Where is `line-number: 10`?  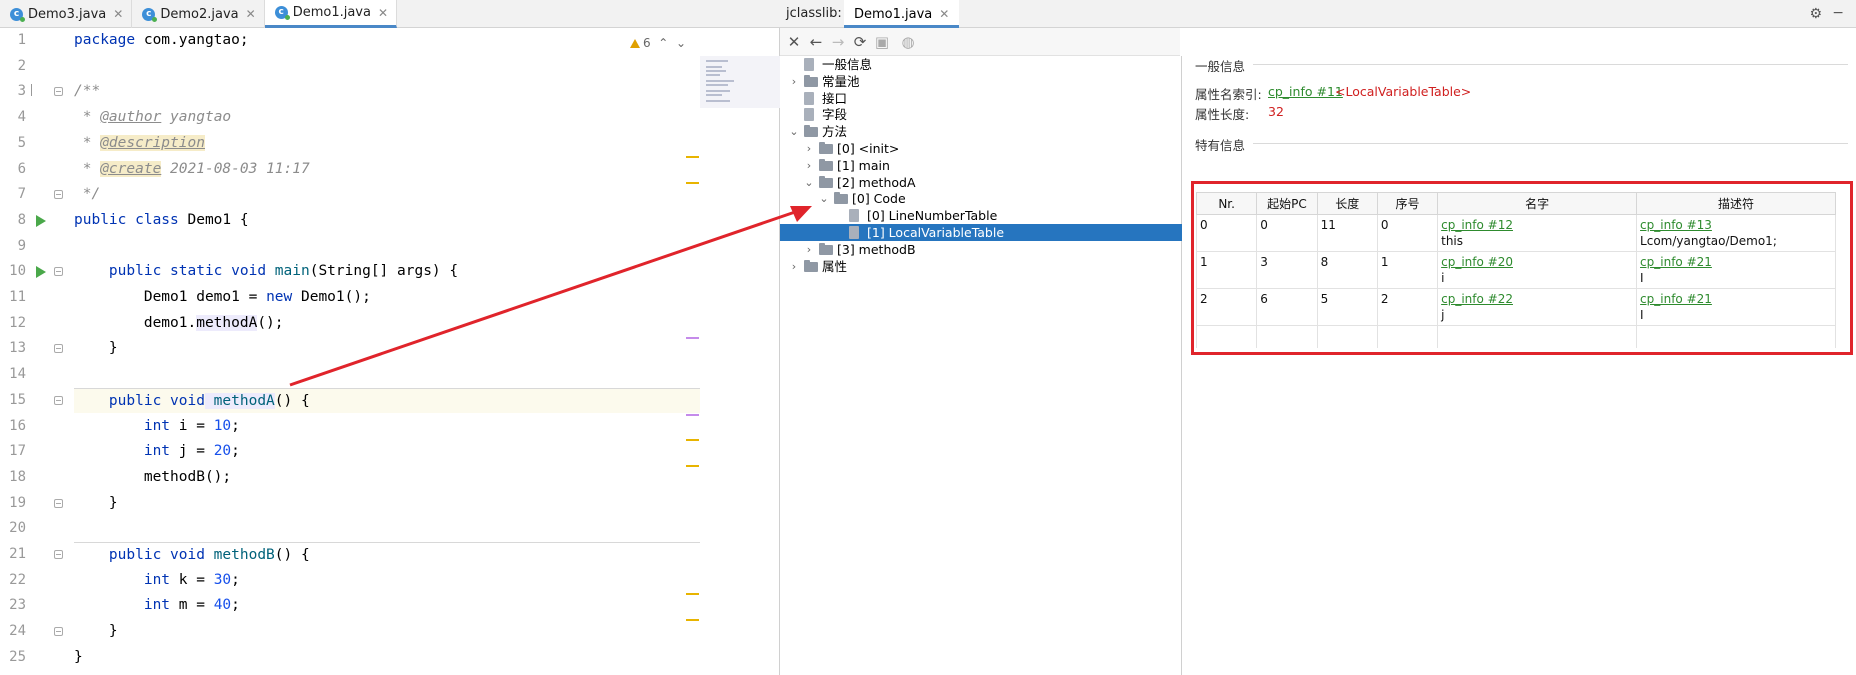
line-number: 10 is located at coordinates (13, 272).